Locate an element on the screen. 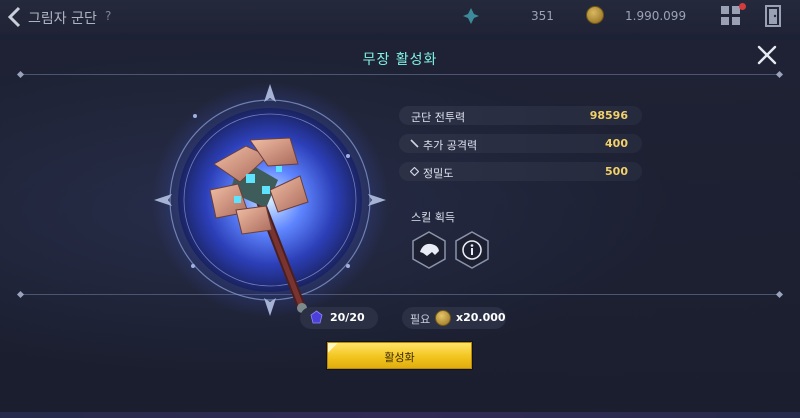  stat-row-attack: 추가 공격력 400 is located at coordinates (520, 143).